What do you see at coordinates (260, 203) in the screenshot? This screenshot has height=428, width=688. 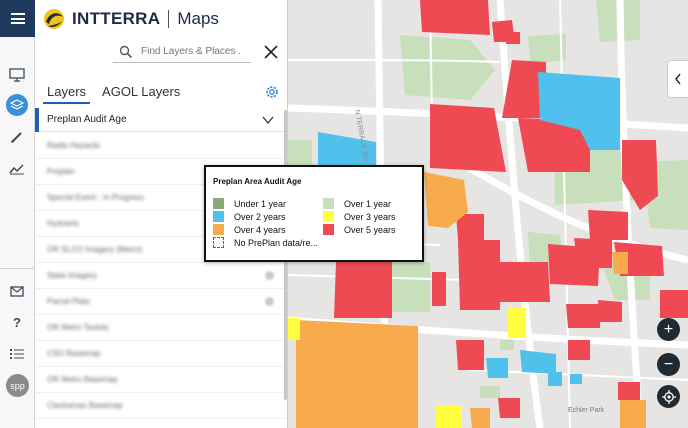 I see `legend-label: Under 1 year` at bounding box center [260, 203].